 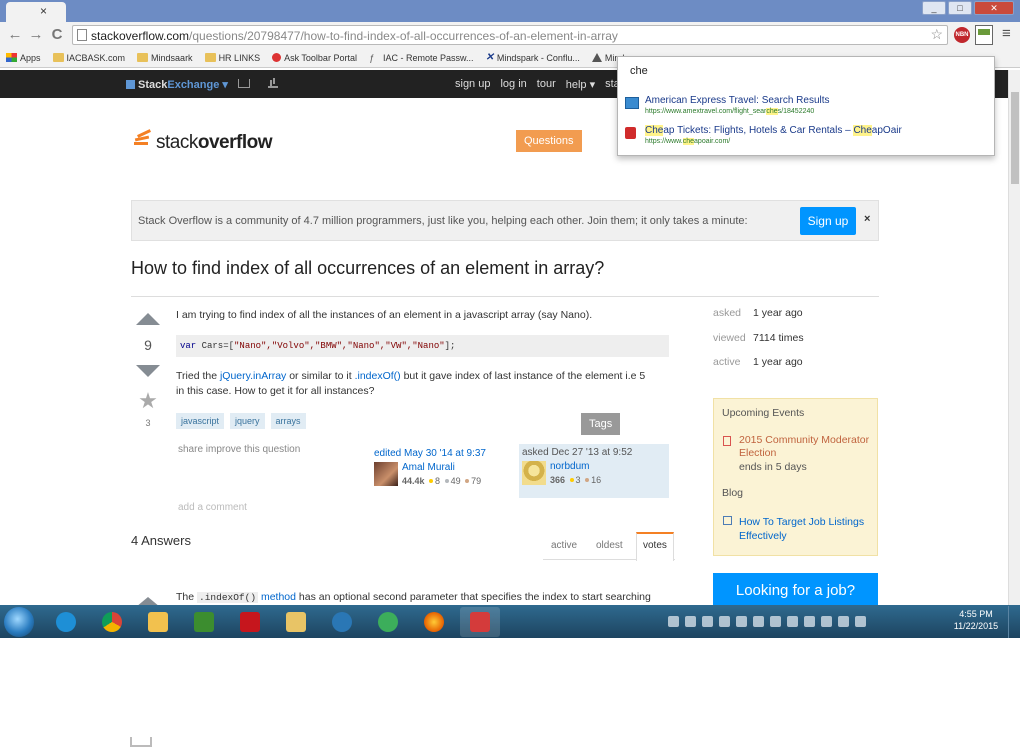 What do you see at coordinates (472, 84) in the screenshot?
I see `signup-link: sign up` at bounding box center [472, 84].